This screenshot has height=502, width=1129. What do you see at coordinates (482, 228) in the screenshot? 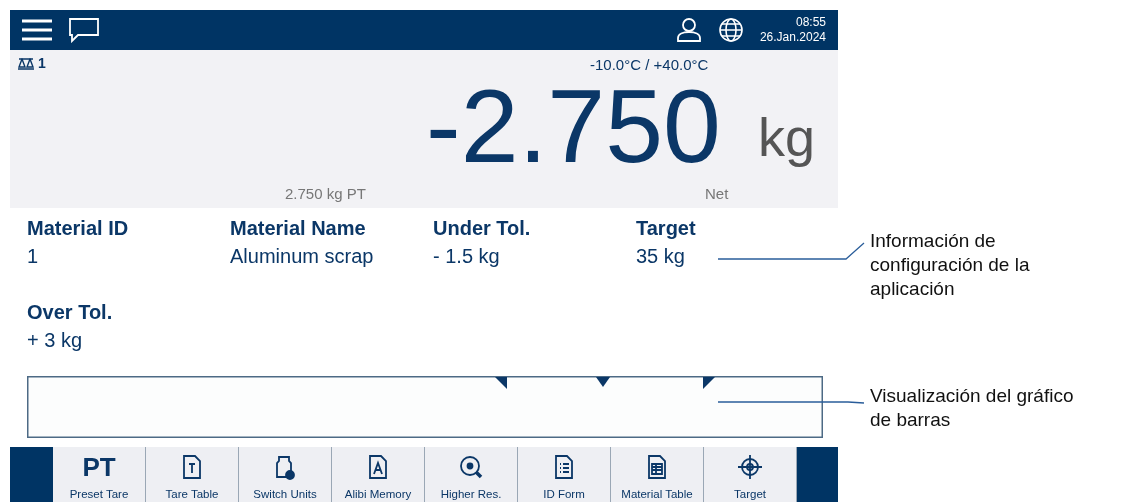
I see `field-label: Under Tol.` at bounding box center [482, 228].